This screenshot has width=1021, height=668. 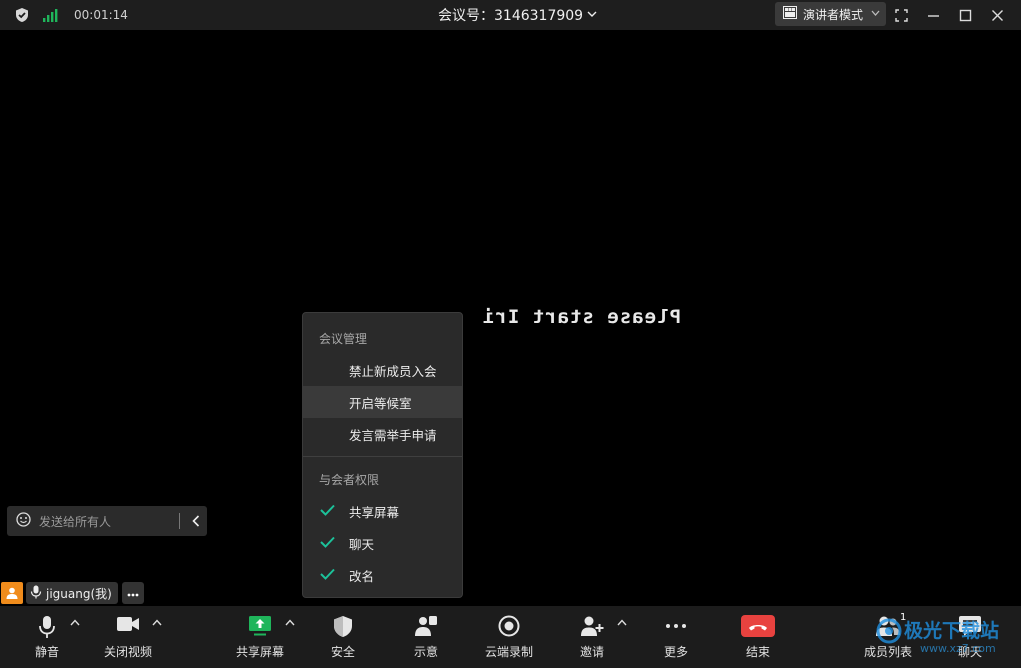 What do you see at coordinates (71, 15) in the screenshot?
I see `title-bar-status: 00:01:14` at bounding box center [71, 15].